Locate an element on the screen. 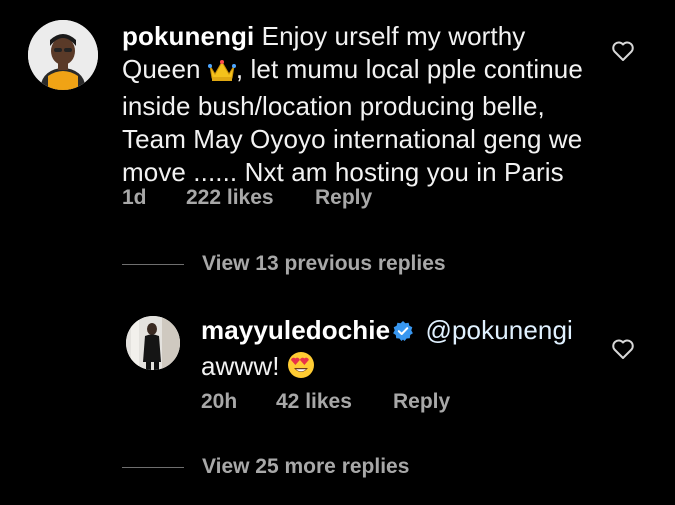  view-previous-replies-button: View 13 previous replies is located at coordinates (284, 264).